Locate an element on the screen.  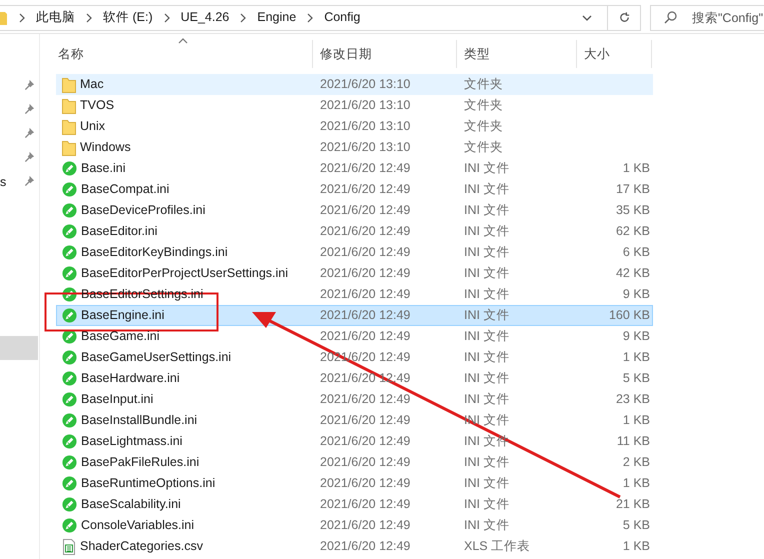
file-row: BaseEditor.ini 2021/6/20 12:49 INI 文件 62 KB is located at coordinates (354, 231).